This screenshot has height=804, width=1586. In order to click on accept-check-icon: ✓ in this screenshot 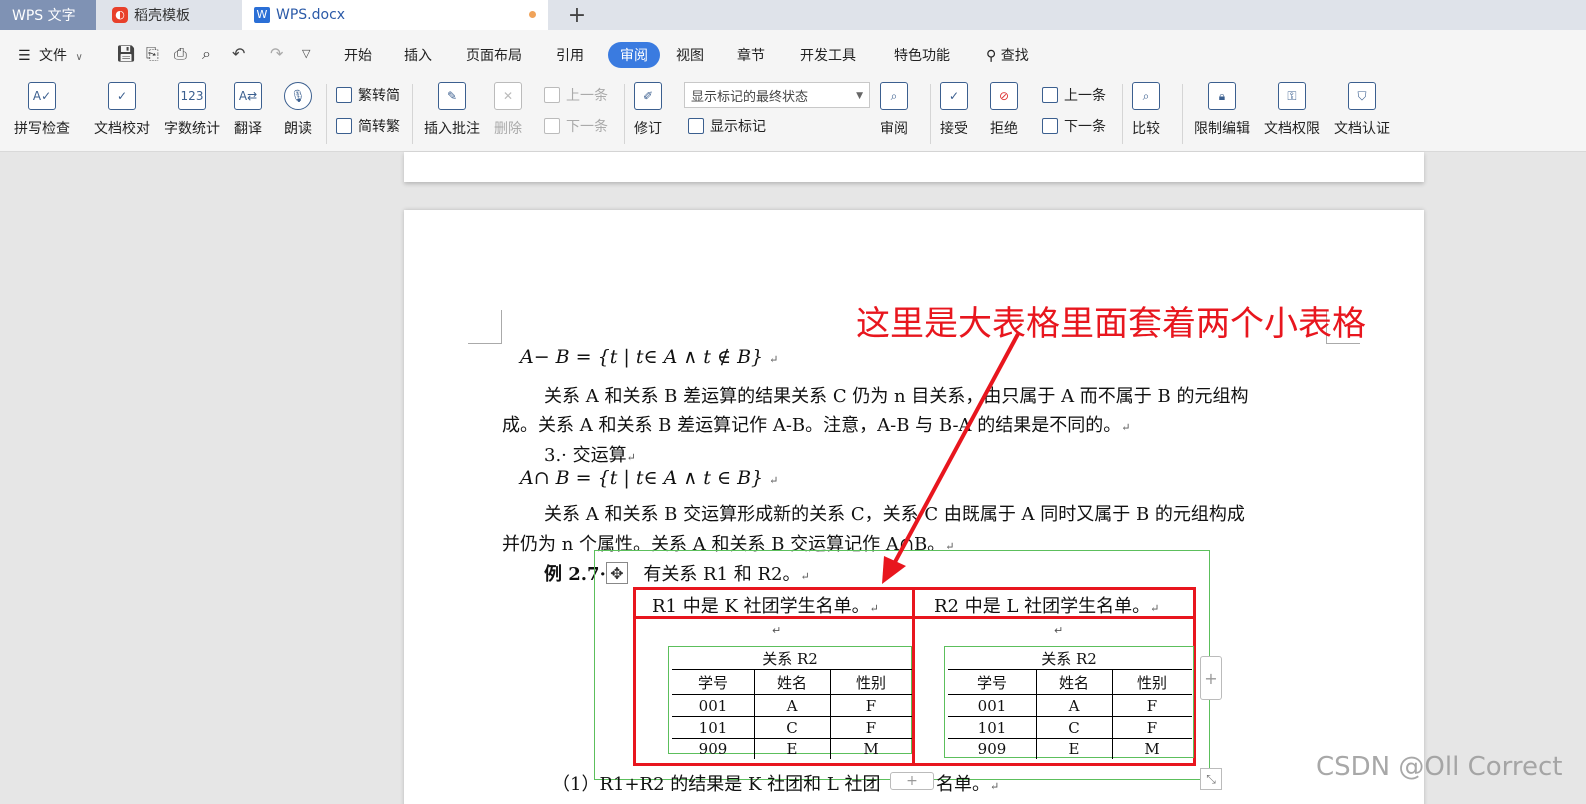, I will do `click(954, 96)`.